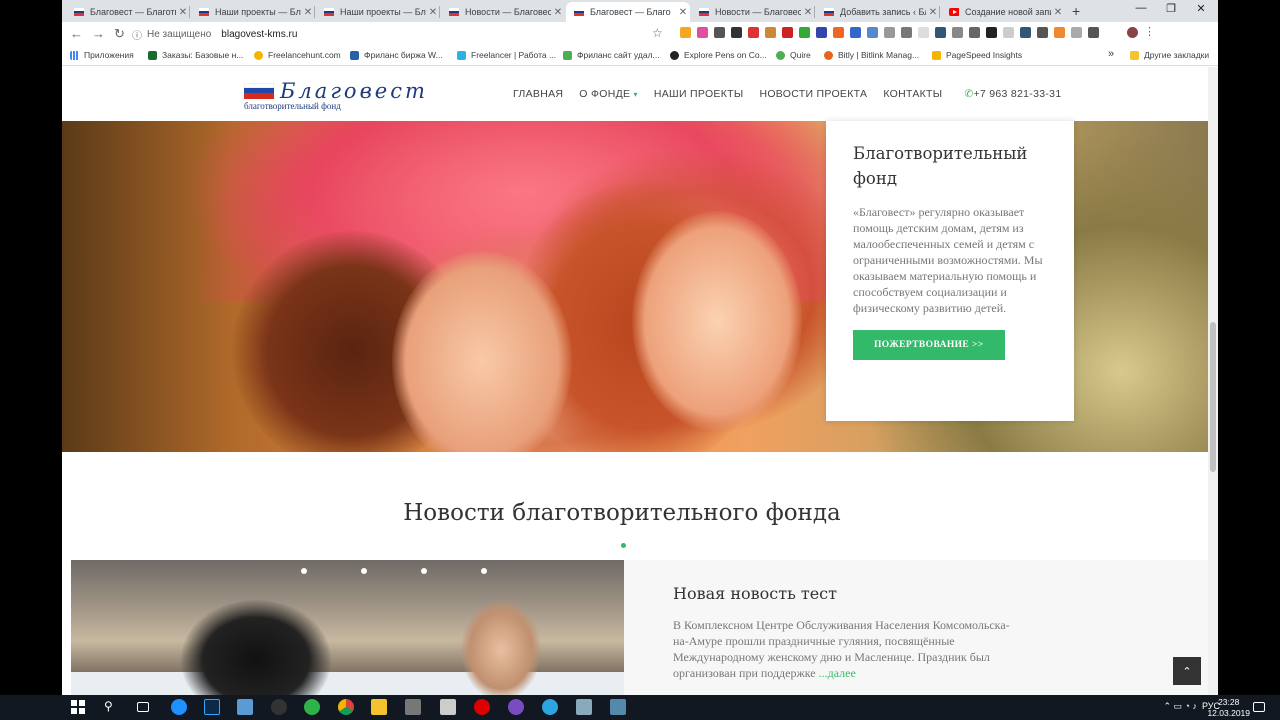 Image resolution: width=1280 pixels, height=720 pixels. What do you see at coordinates (179, 707) in the screenshot?
I see `edge-icon` at bounding box center [179, 707].